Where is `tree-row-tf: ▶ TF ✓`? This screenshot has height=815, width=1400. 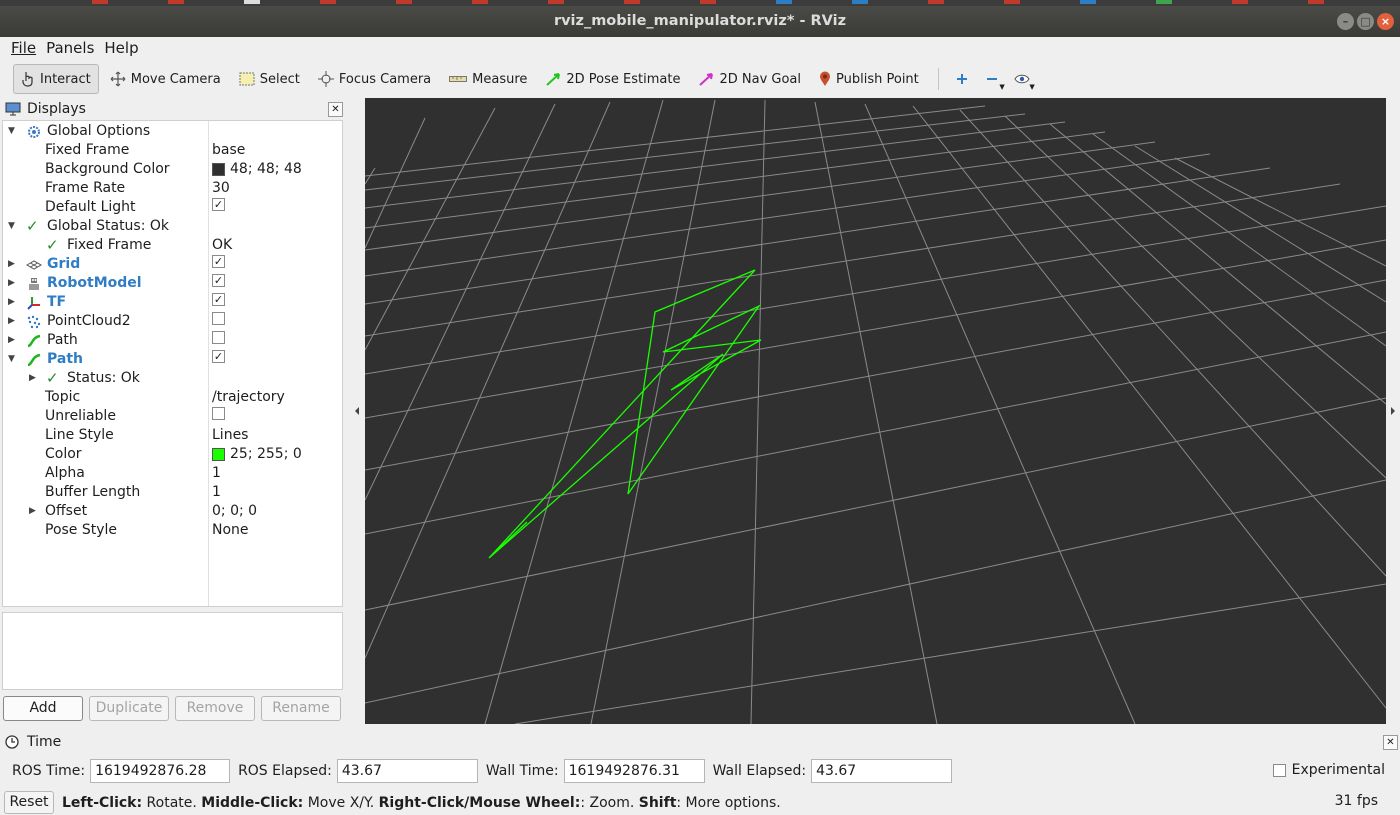 tree-row-tf: ▶ TF ✓ is located at coordinates (172, 302).